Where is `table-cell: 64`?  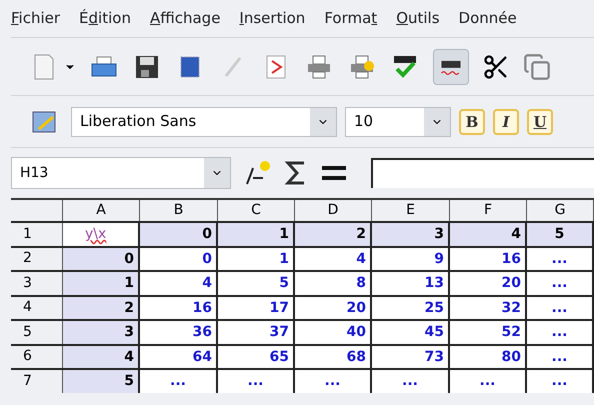
table-cell: 64 is located at coordinates (179, 357).